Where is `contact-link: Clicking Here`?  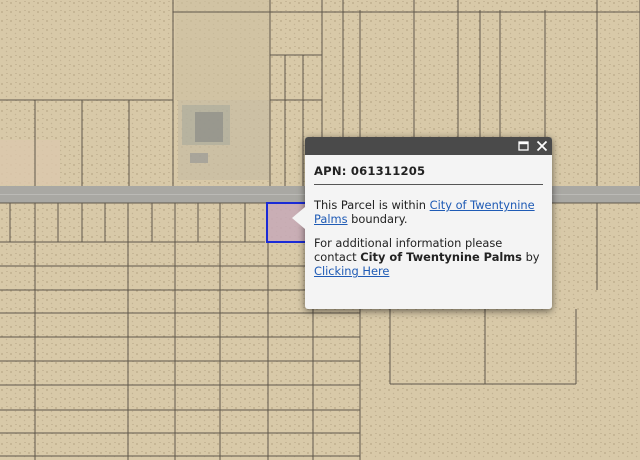 contact-link: Clicking Here is located at coordinates (351, 271).